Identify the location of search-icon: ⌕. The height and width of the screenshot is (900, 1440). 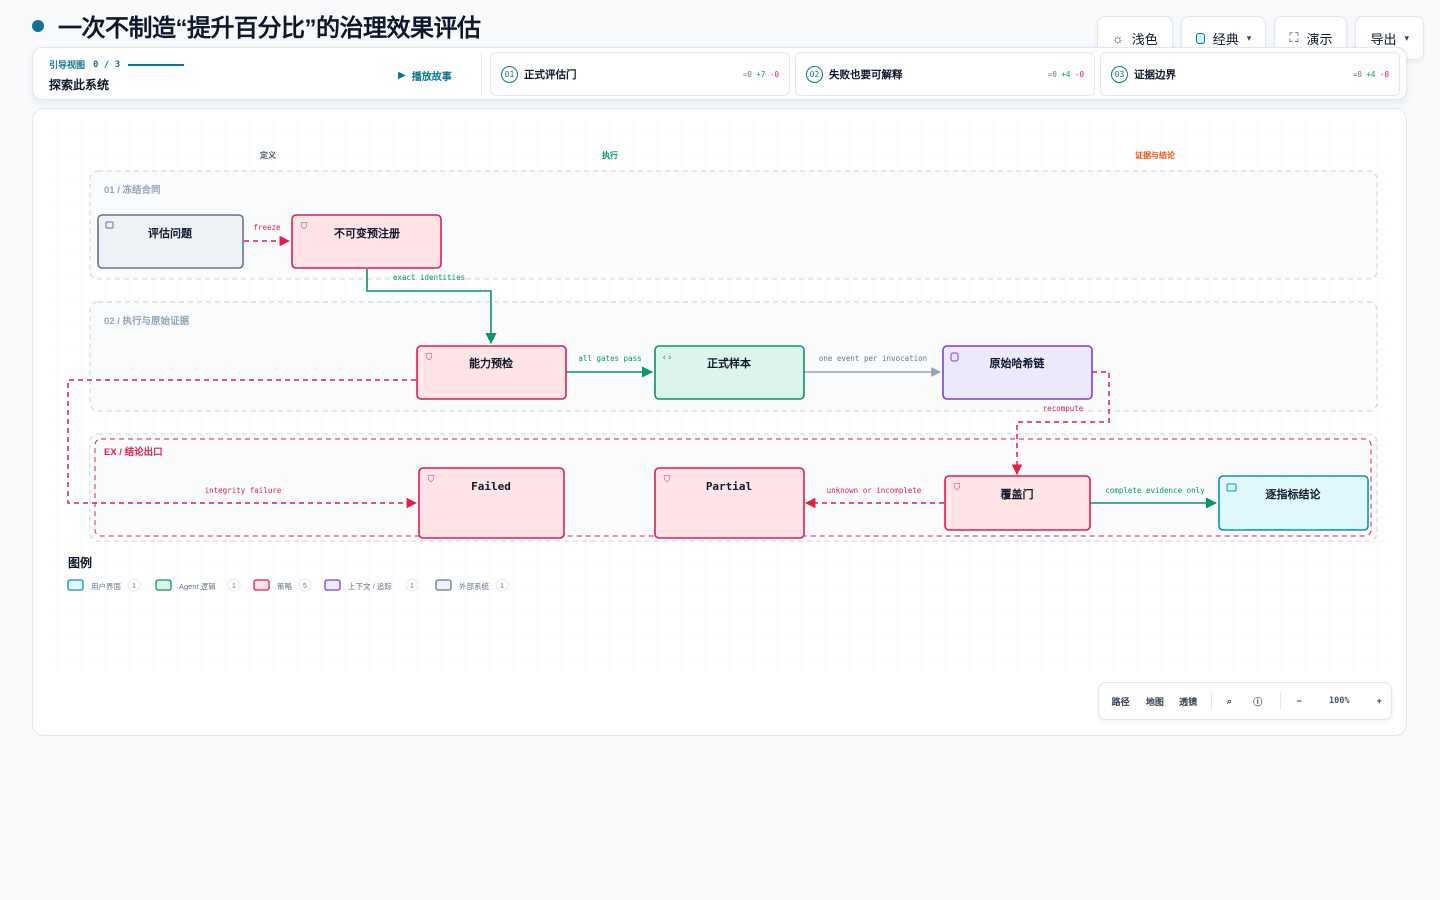
(1229, 700).